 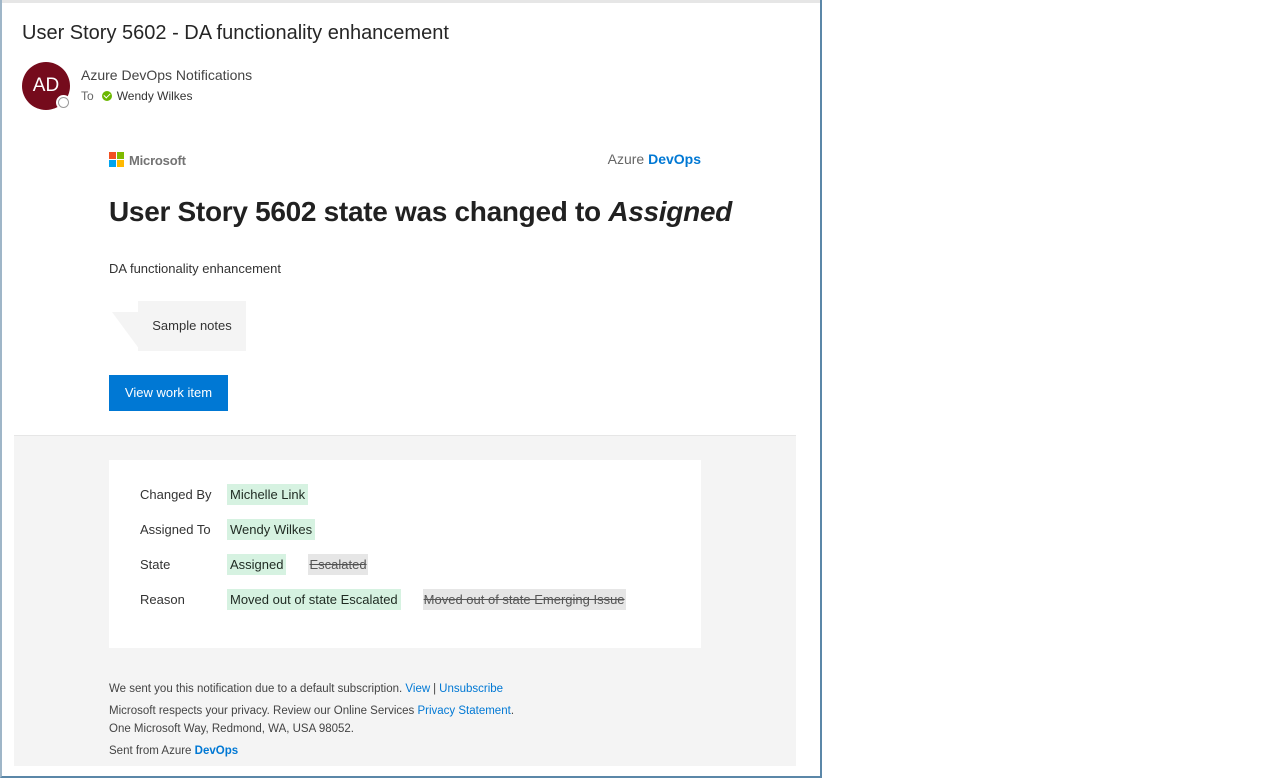 What do you see at coordinates (192, 326) in the screenshot?
I see `note-bubble: Sample notes` at bounding box center [192, 326].